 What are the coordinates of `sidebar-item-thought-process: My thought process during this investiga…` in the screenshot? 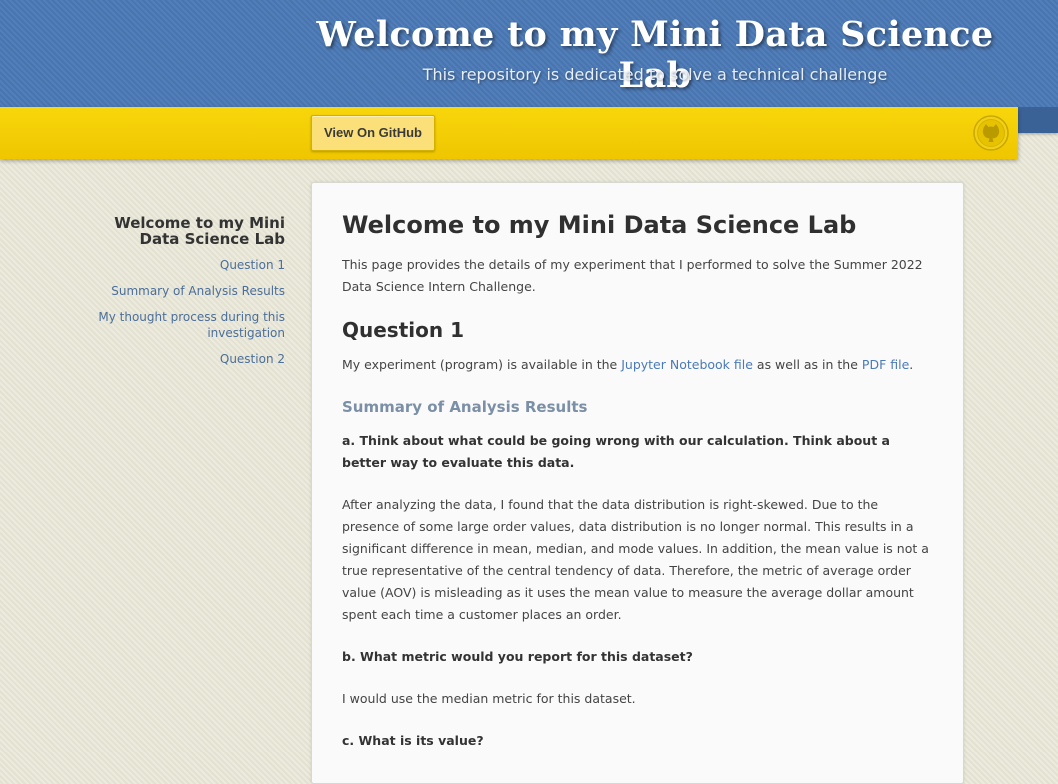 It's located at (182, 325).